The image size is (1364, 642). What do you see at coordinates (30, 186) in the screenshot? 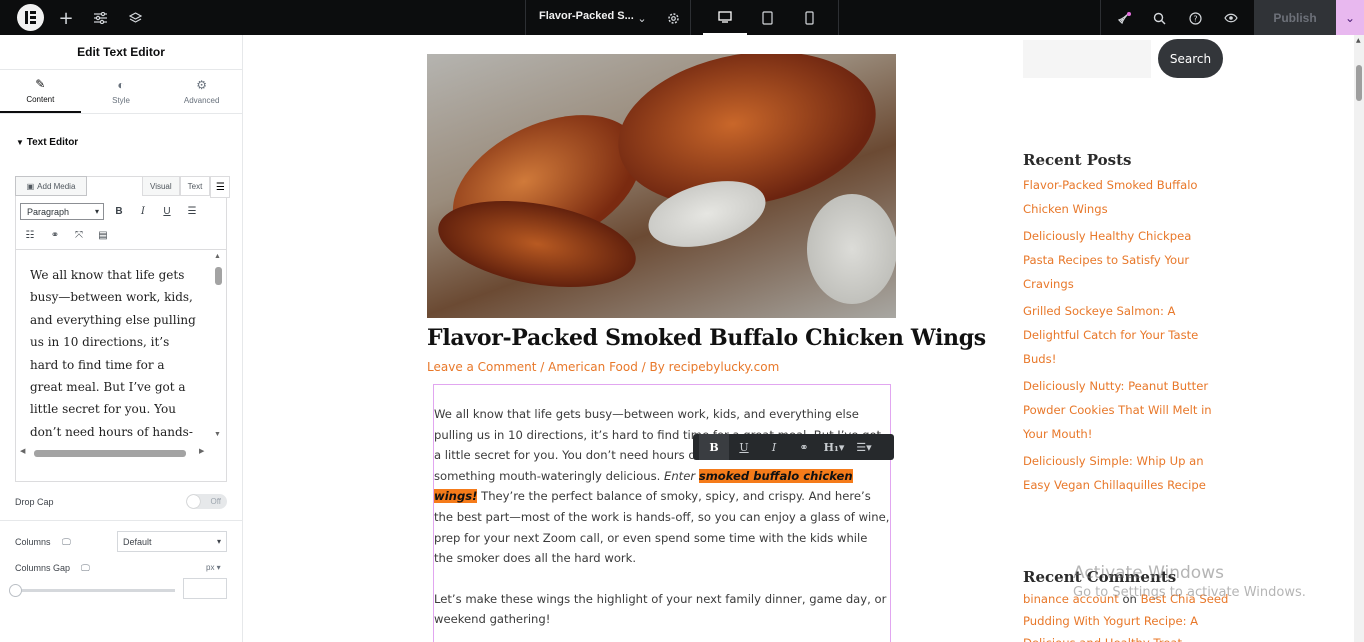
I see `media-icon: ▣` at bounding box center [30, 186].